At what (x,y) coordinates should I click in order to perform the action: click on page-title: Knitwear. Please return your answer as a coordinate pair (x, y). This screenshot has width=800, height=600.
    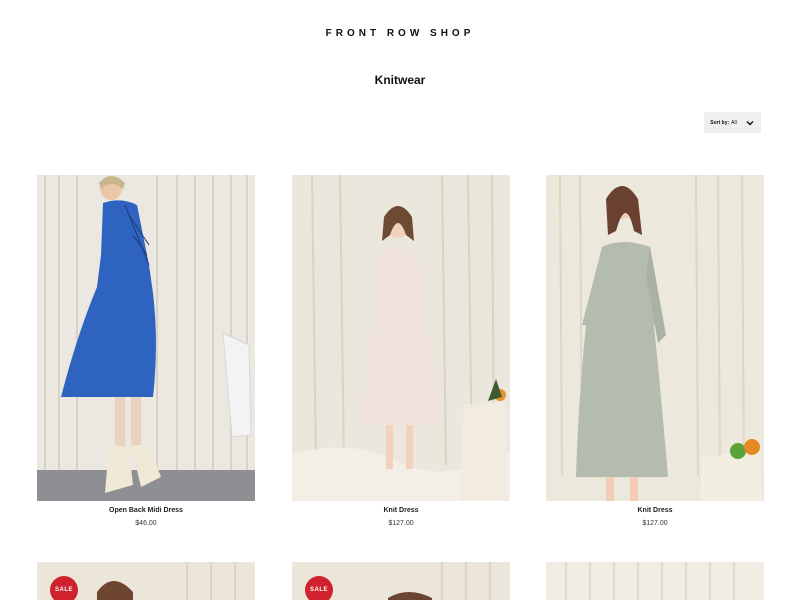
    Looking at the image, I should click on (400, 80).